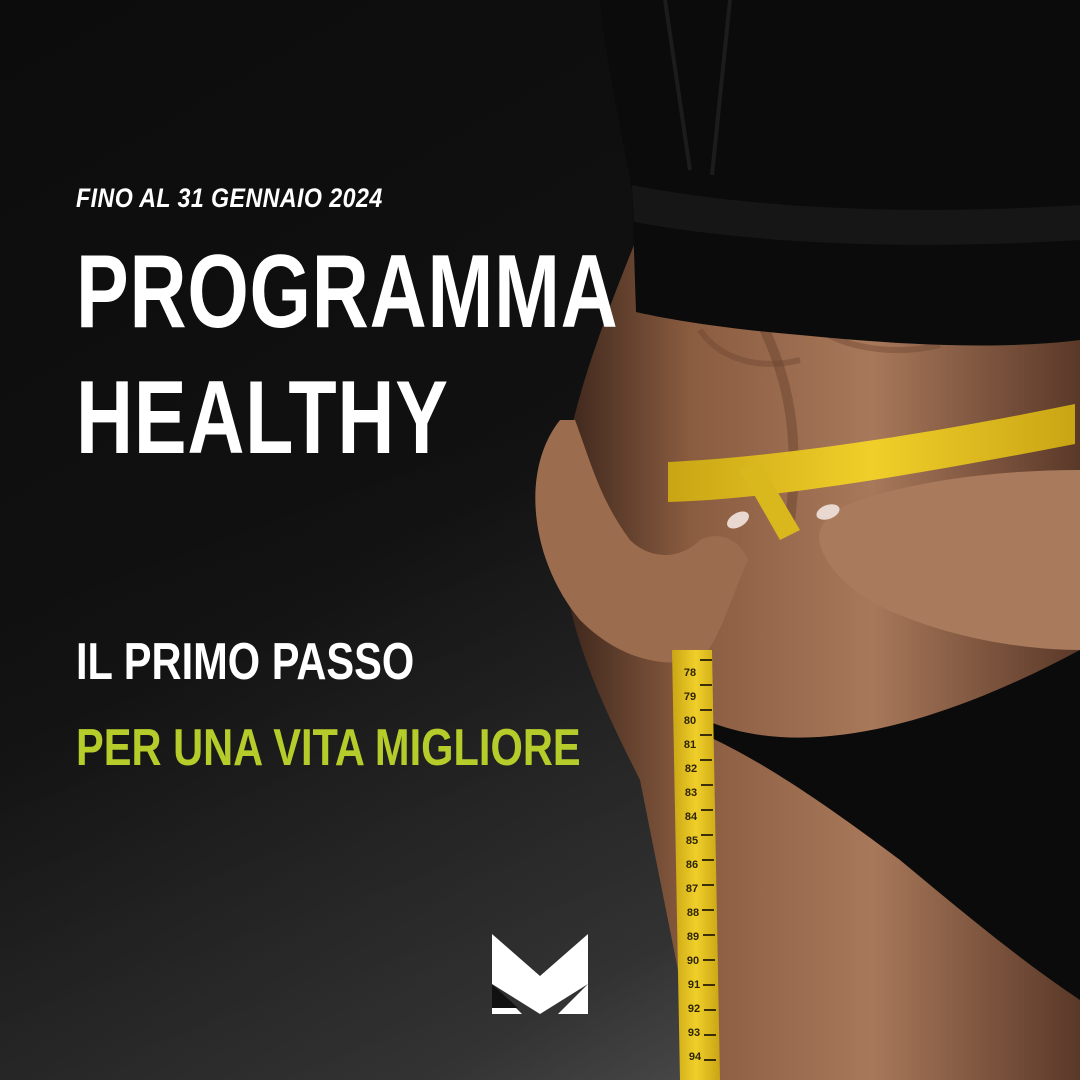 Image resolution: width=1080 pixels, height=1080 pixels. What do you see at coordinates (328, 748) in the screenshot?
I see `tagline-line2: PER UNA VITA MIGLIORE` at bounding box center [328, 748].